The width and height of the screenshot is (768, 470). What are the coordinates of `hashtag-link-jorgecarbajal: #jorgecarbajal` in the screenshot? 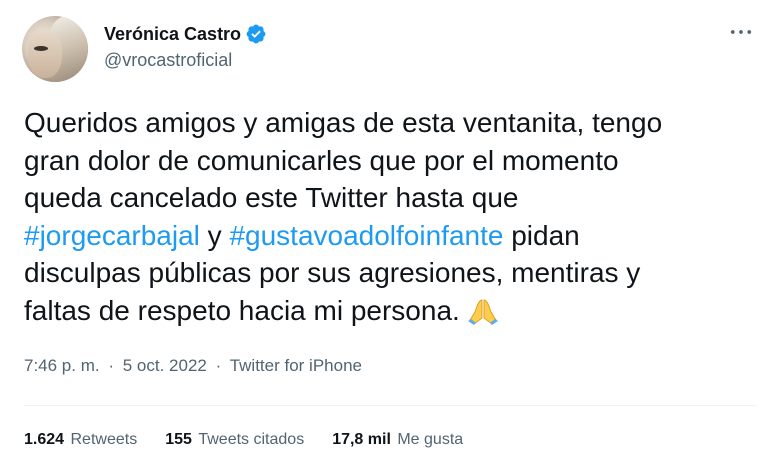 It's located at (112, 235).